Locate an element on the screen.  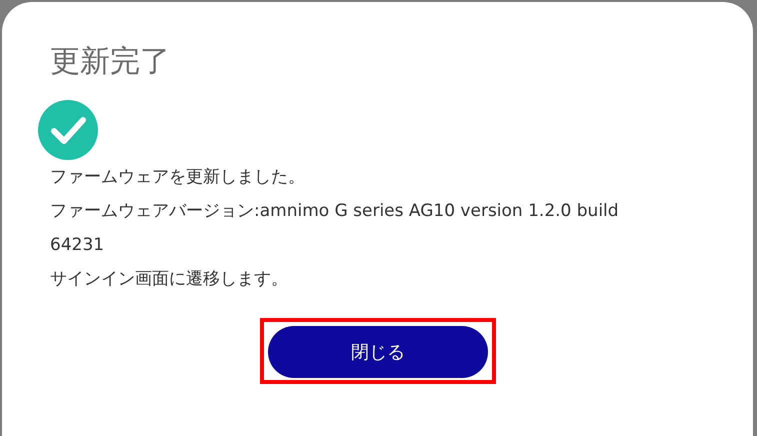
dialog-title: 更新完了 is located at coordinates (110, 62).